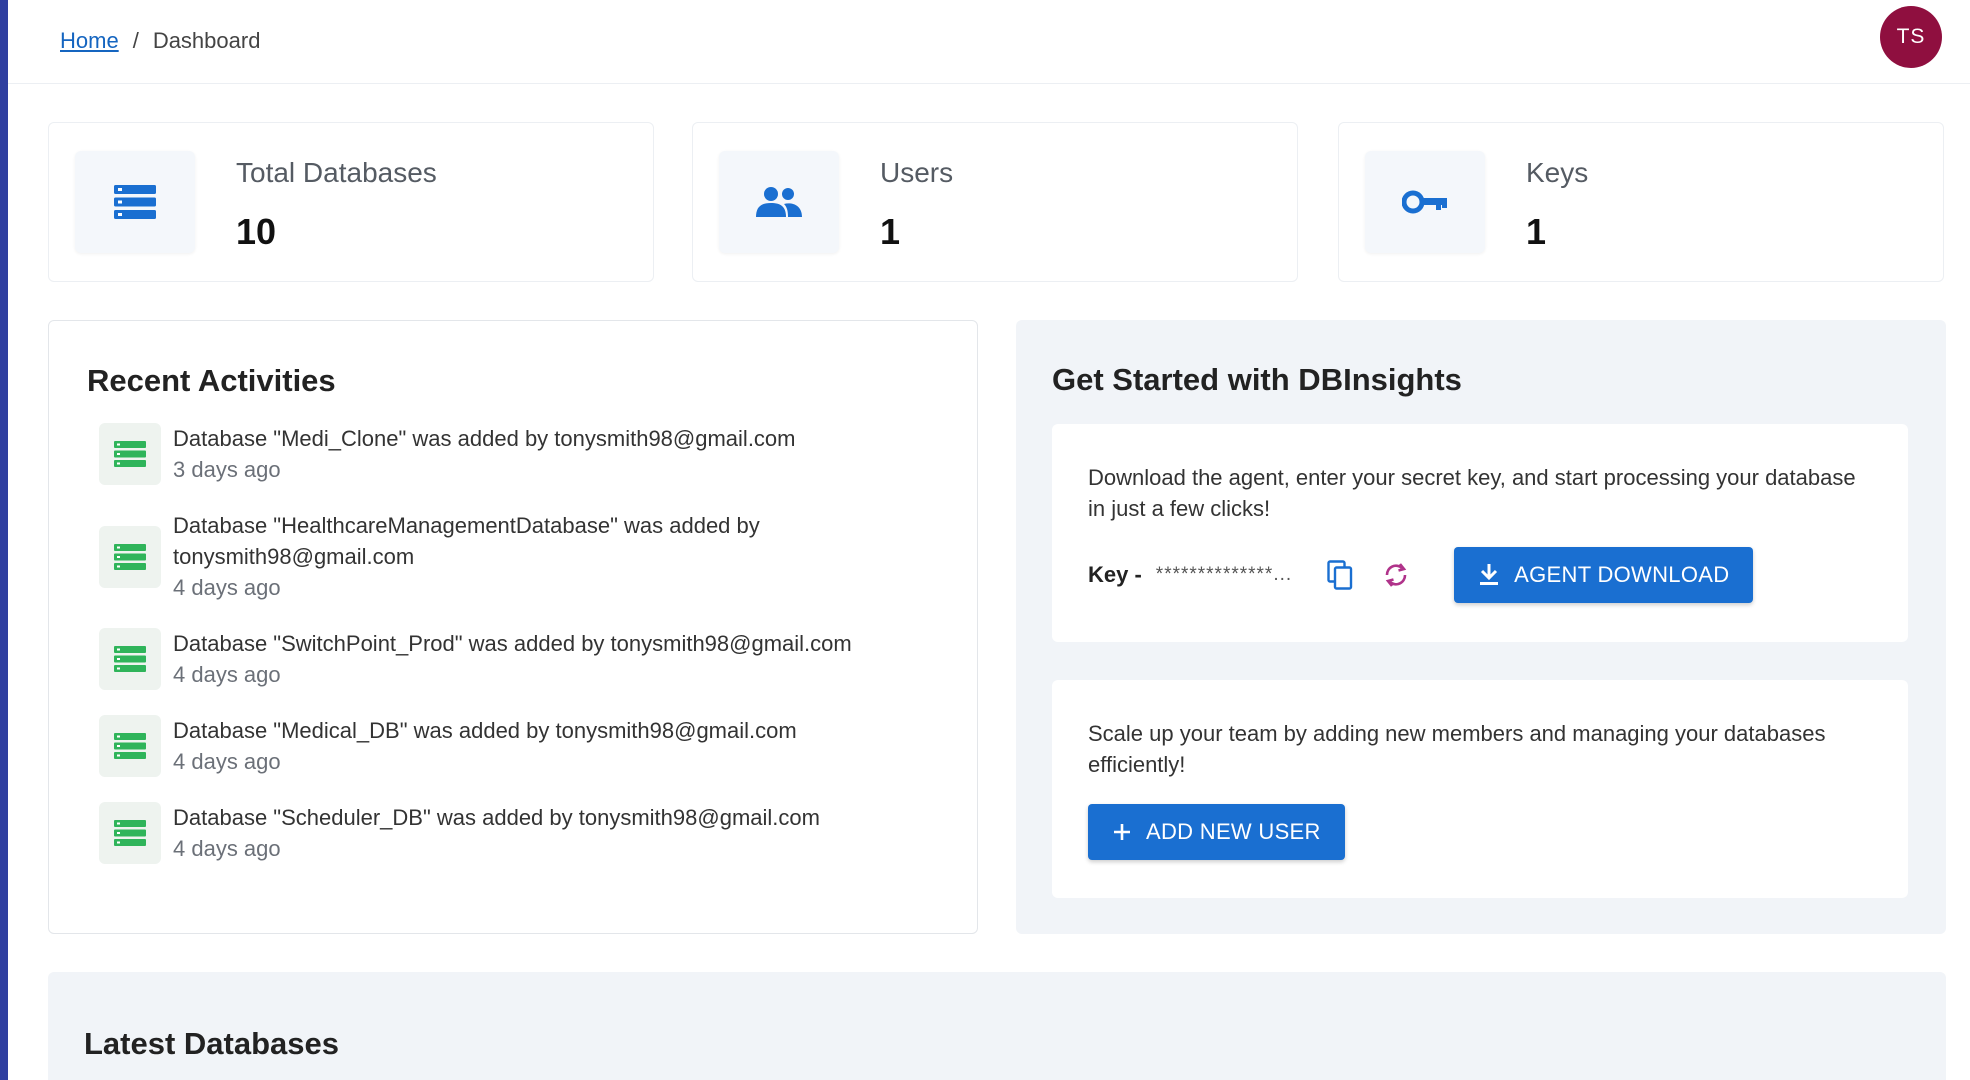 Image resolution: width=1970 pixels, height=1080 pixels. Describe the element at coordinates (989, 42) in the screenshot. I see `top-header: Home / Dashboard TS` at that location.